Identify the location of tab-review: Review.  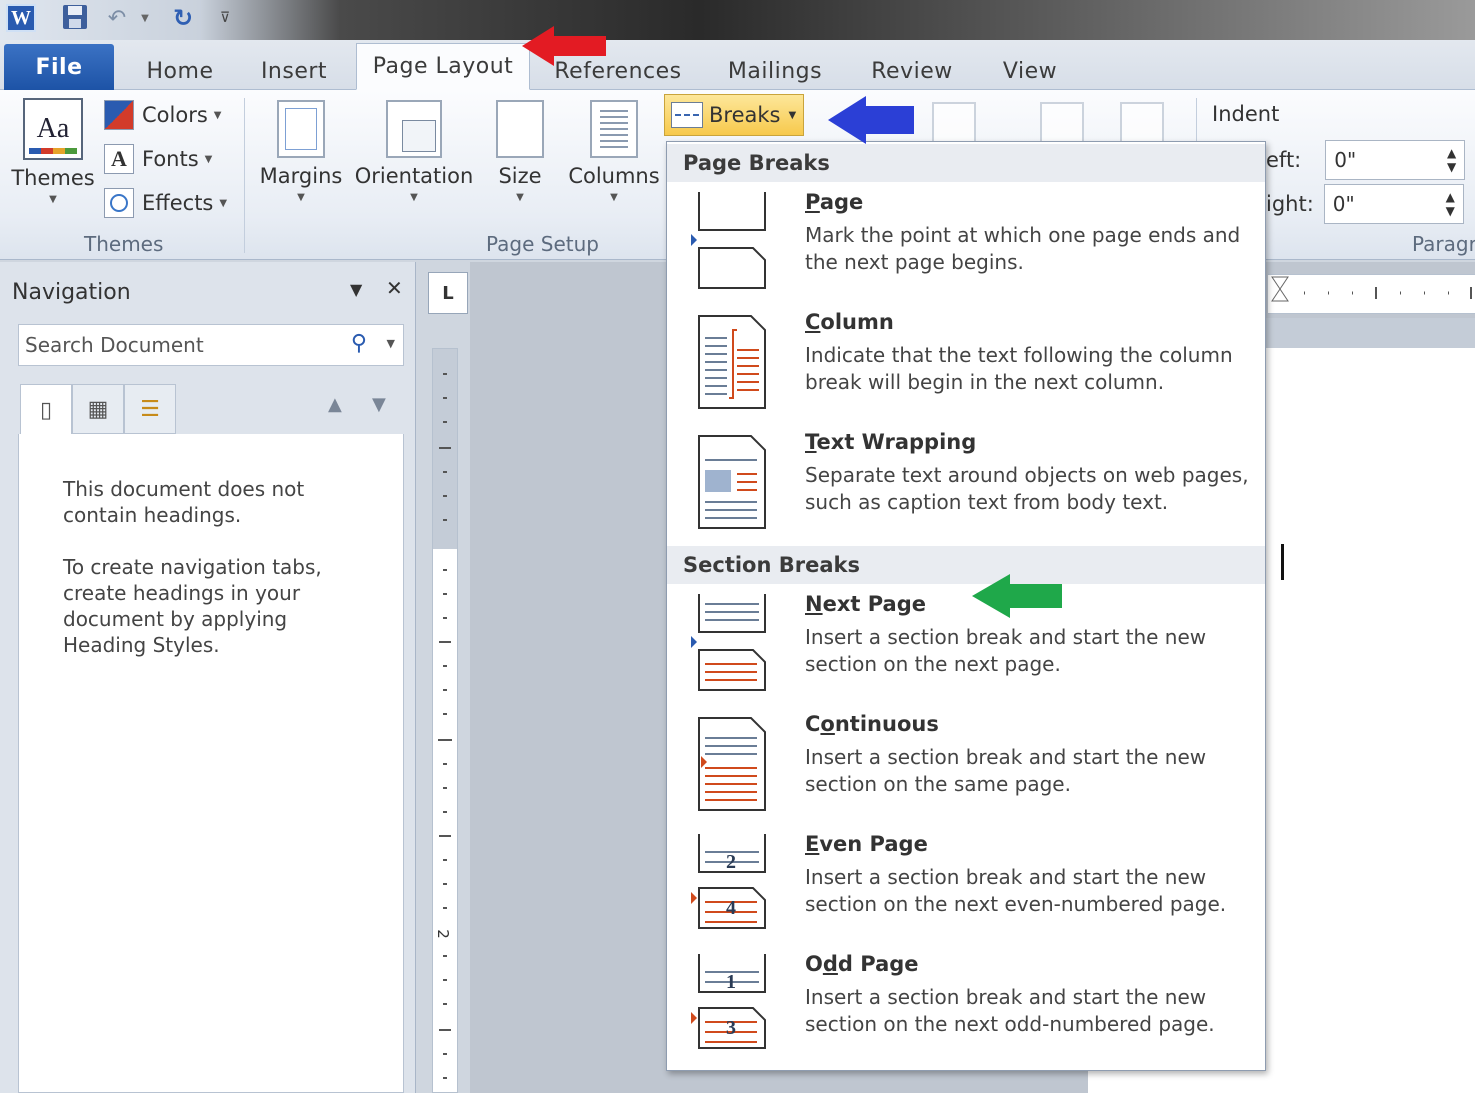
(912, 71).